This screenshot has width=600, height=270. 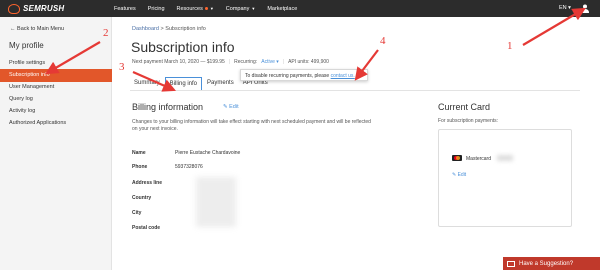 What do you see at coordinates (147, 84) in the screenshot?
I see `tab-summary: Summary` at bounding box center [147, 84].